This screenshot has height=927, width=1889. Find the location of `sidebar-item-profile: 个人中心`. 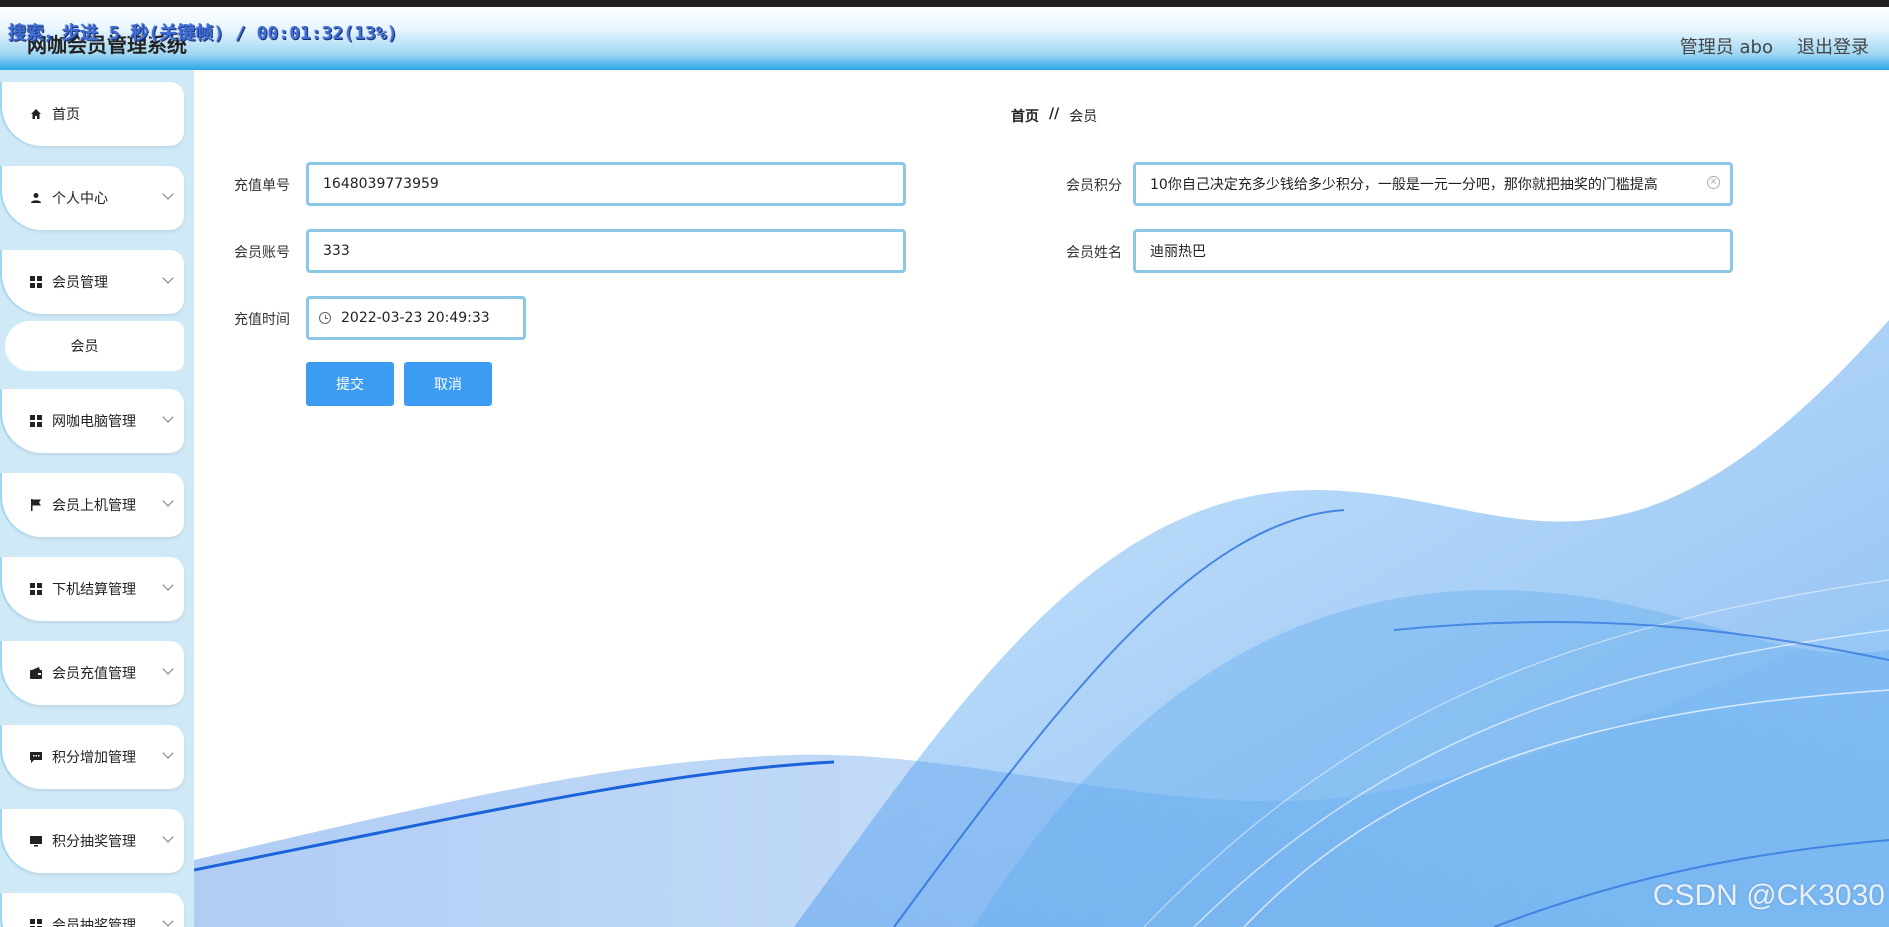

sidebar-item-profile: 个人中心 is located at coordinates (93, 198).